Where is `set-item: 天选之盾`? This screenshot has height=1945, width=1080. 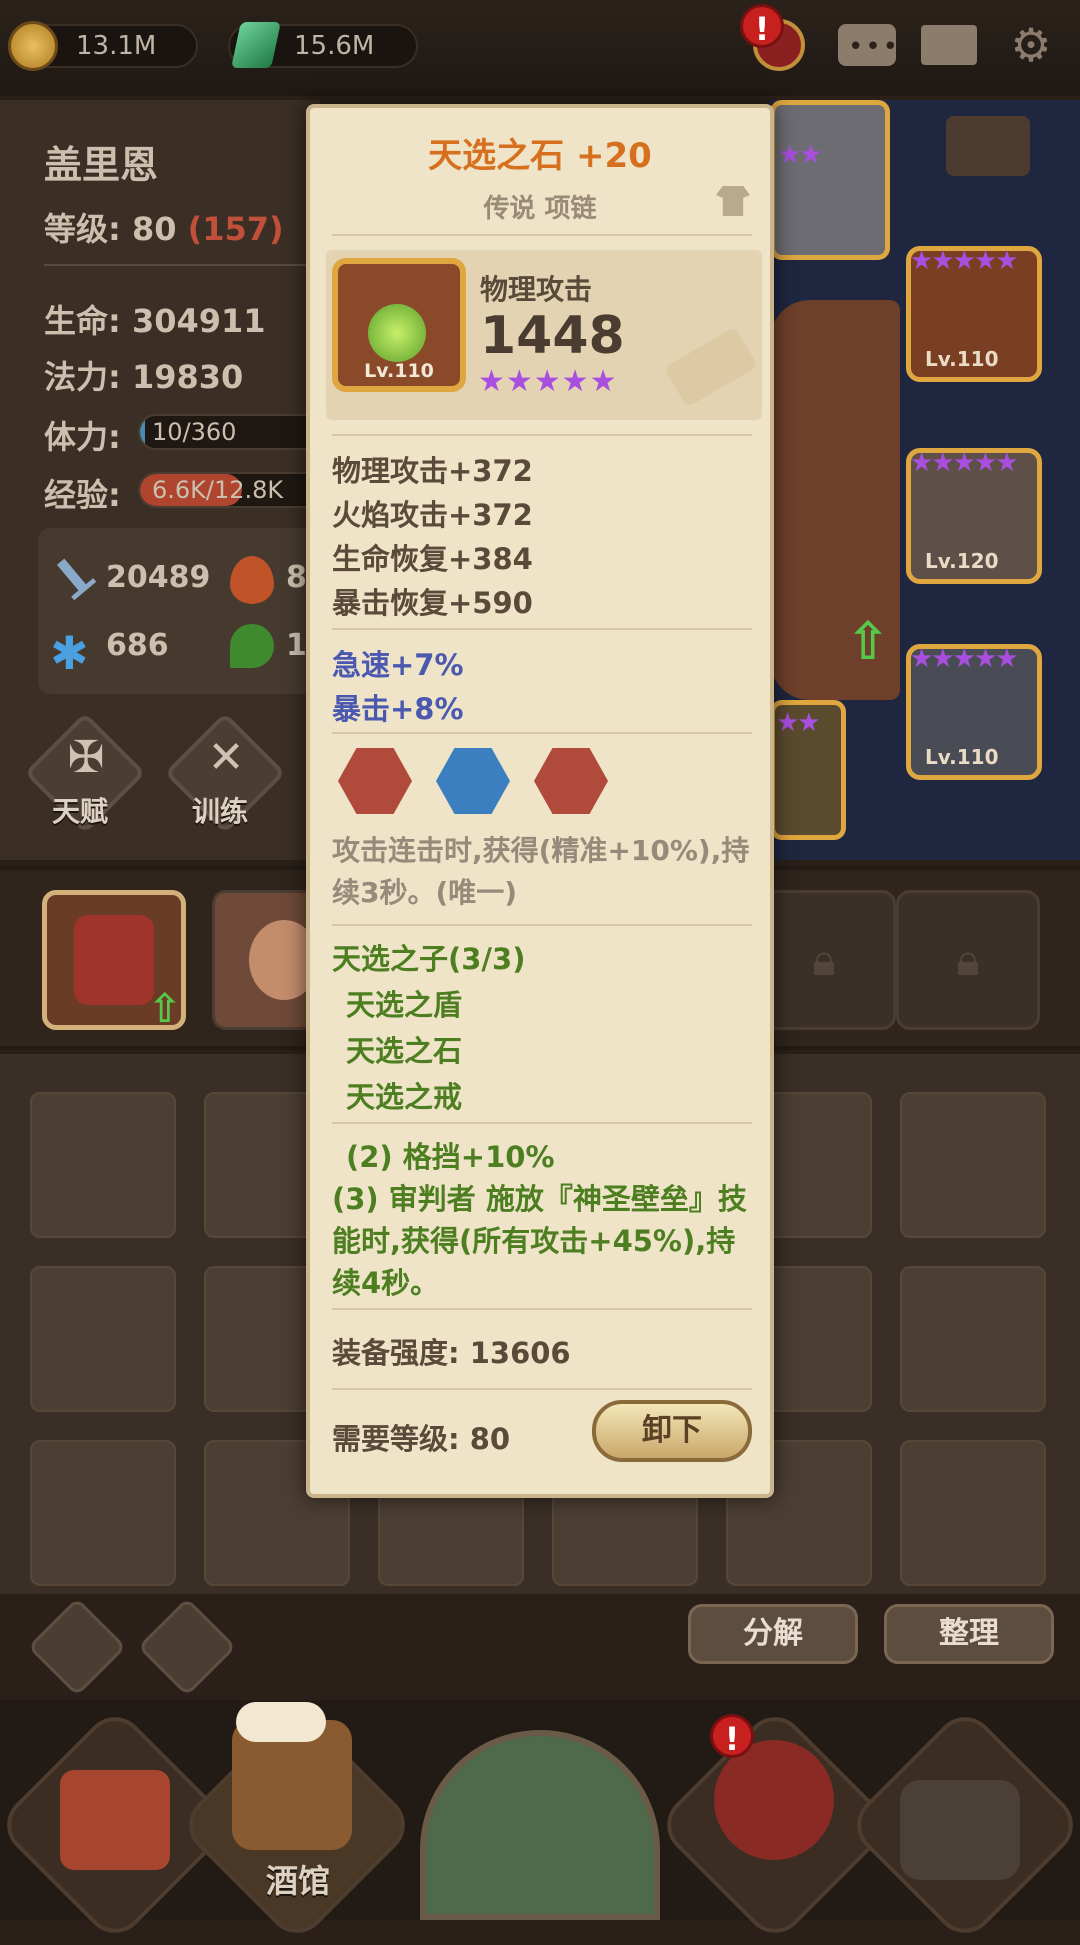
set-item: 天选之盾 is located at coordinates (404, 1005).